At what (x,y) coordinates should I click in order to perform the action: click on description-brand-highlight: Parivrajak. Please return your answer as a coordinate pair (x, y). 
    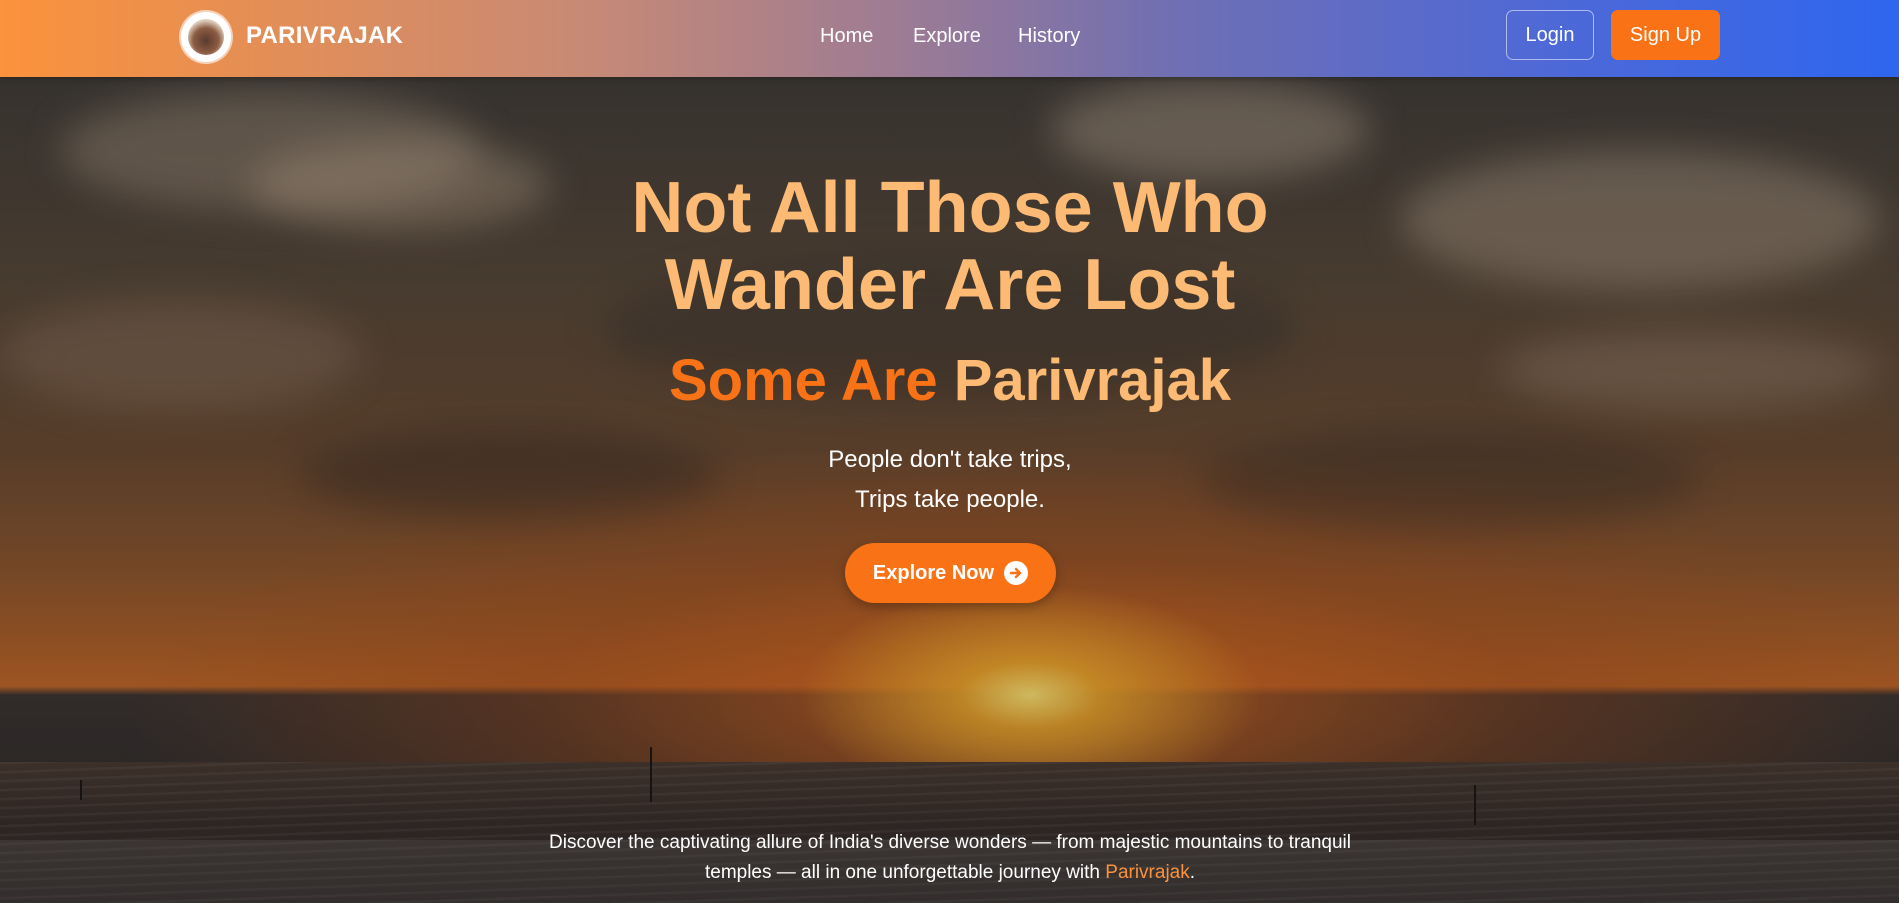
    Looking at the image, I should click on (1147, 872).